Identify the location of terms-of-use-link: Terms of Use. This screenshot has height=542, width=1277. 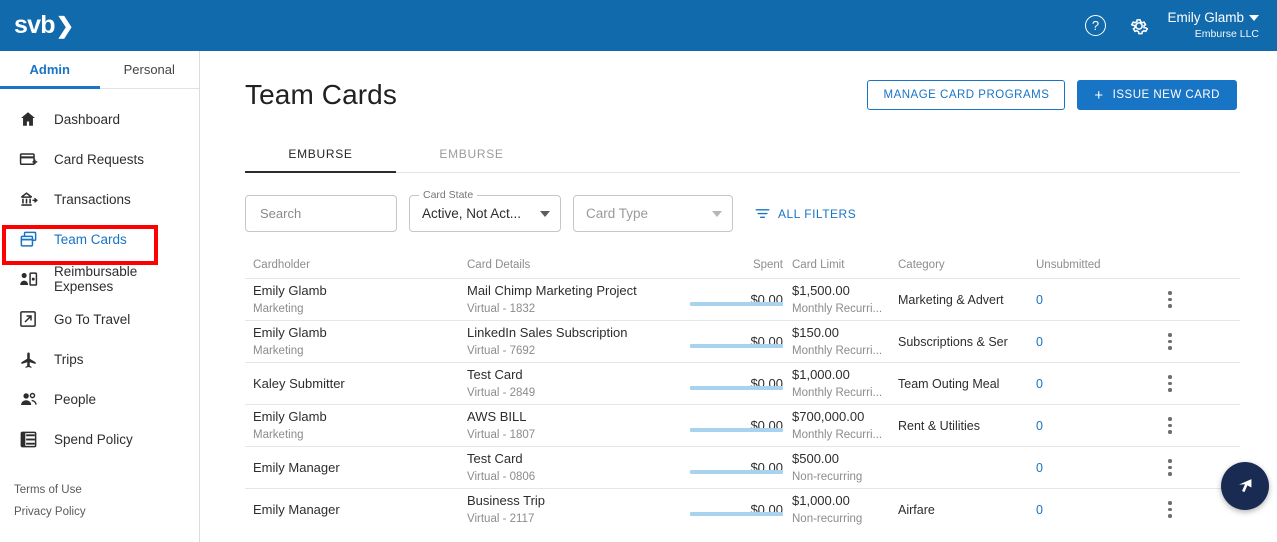
(50, 491).